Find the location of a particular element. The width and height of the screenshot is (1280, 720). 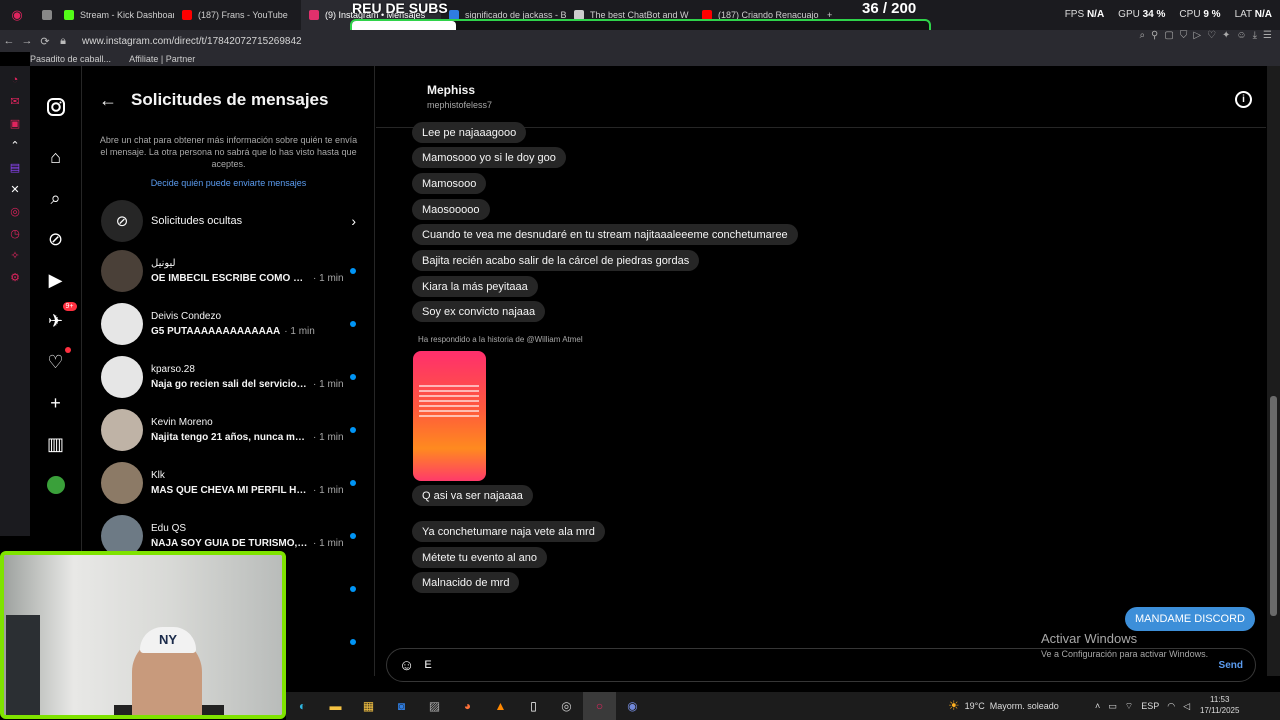

info-icon: i is located at coordinates (1243, 99).